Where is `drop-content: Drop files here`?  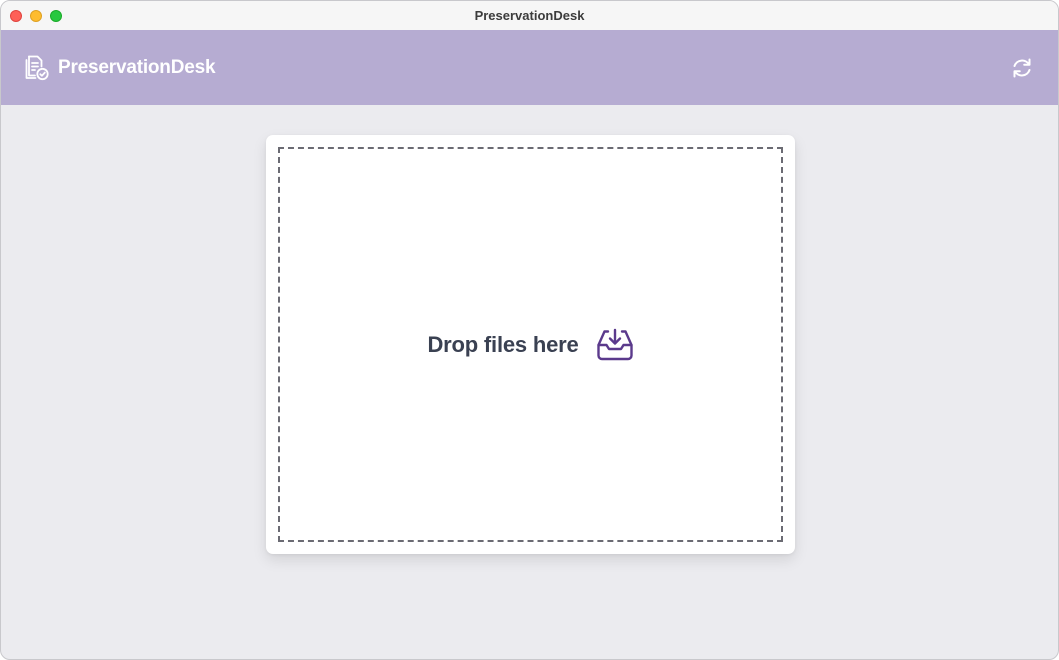 drop-content: Drop files here is located at coordinates (530, 345).